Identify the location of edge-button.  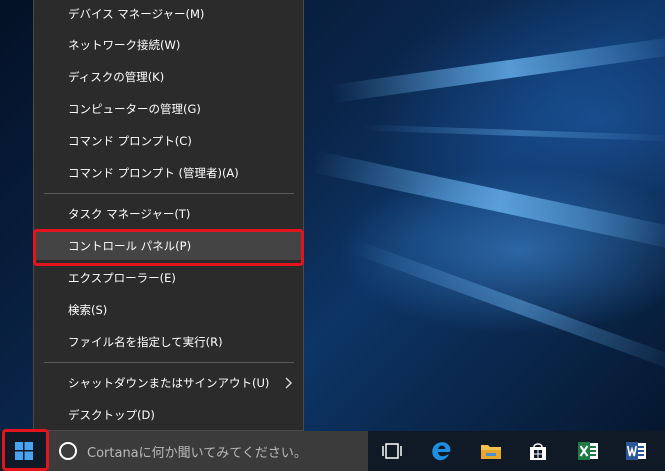
(441, 451).